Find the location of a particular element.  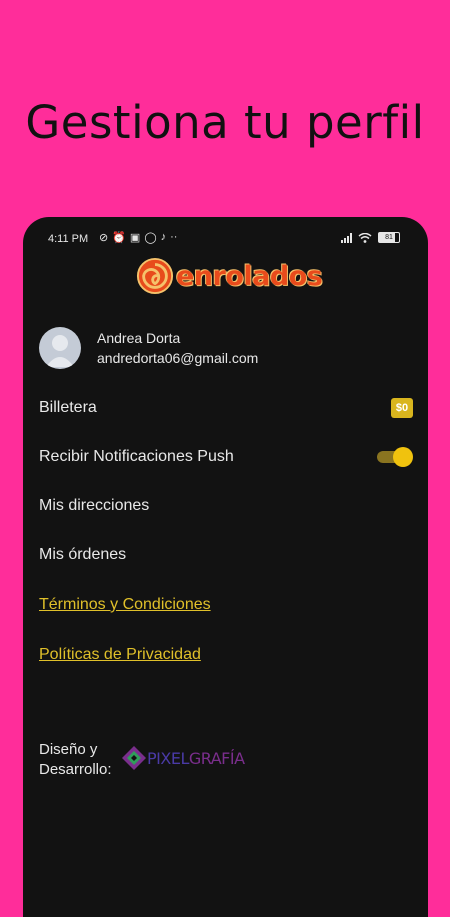

system-icons: 81 is located at coordinates (370, 237).